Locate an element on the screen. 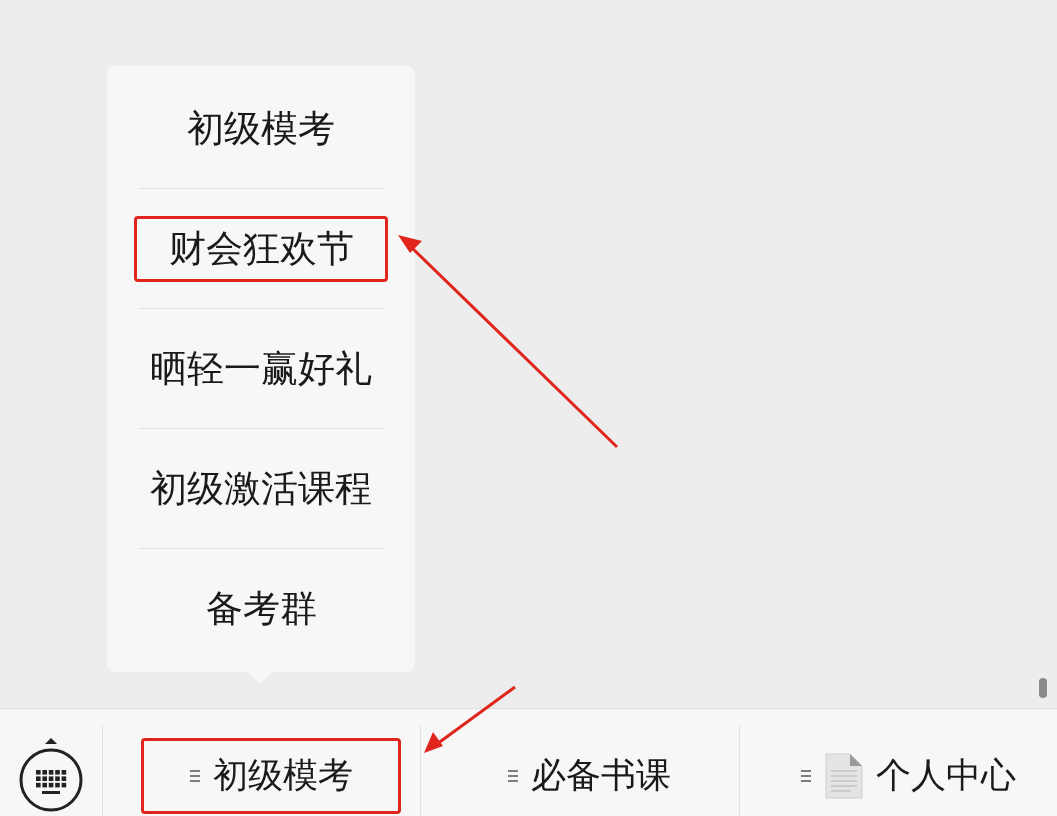 The height and width of the screenshot is (816, 1057). menu-tab: 必备书课 is located at coordinates (589, 775).